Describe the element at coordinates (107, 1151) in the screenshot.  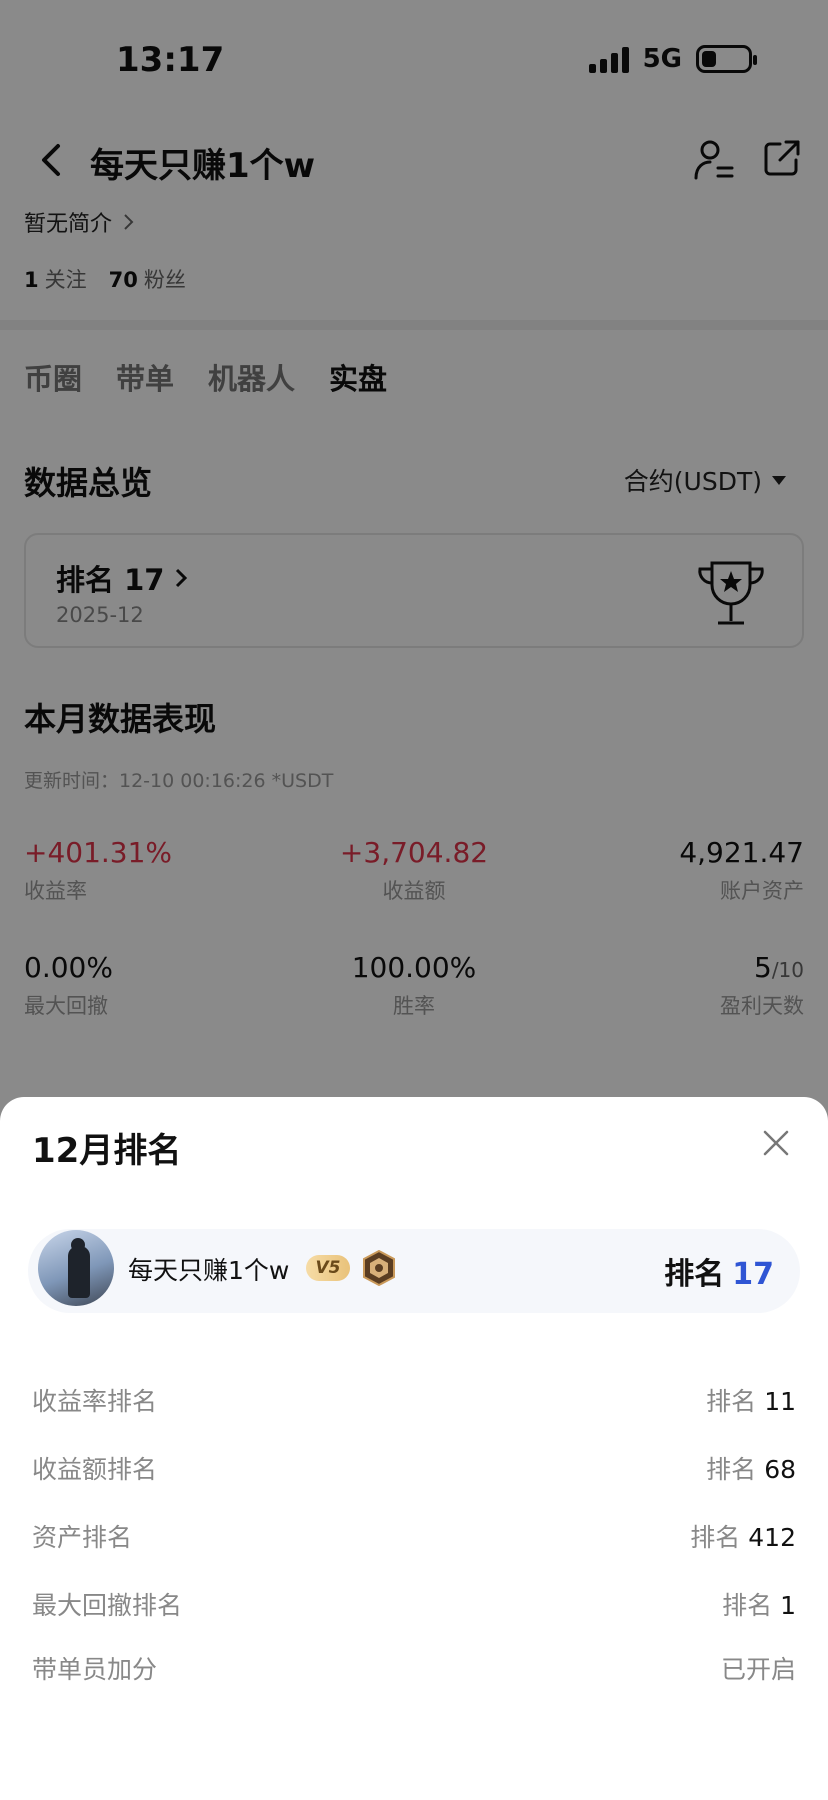
I see `sheet-title: 12月排名` at that location.